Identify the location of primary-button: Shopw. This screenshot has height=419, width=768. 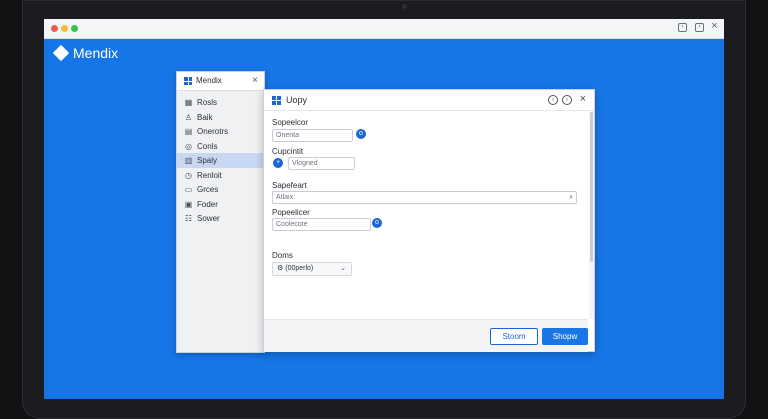
(565, 336).